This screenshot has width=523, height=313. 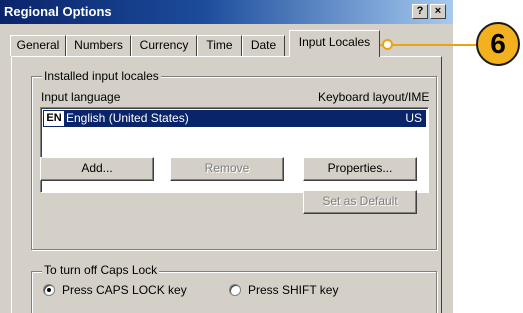 What do you see at coordinates (334, 43) in the screenshot?
I see `tab-input-locales: Input Locales` at bounding box center [334, 43].